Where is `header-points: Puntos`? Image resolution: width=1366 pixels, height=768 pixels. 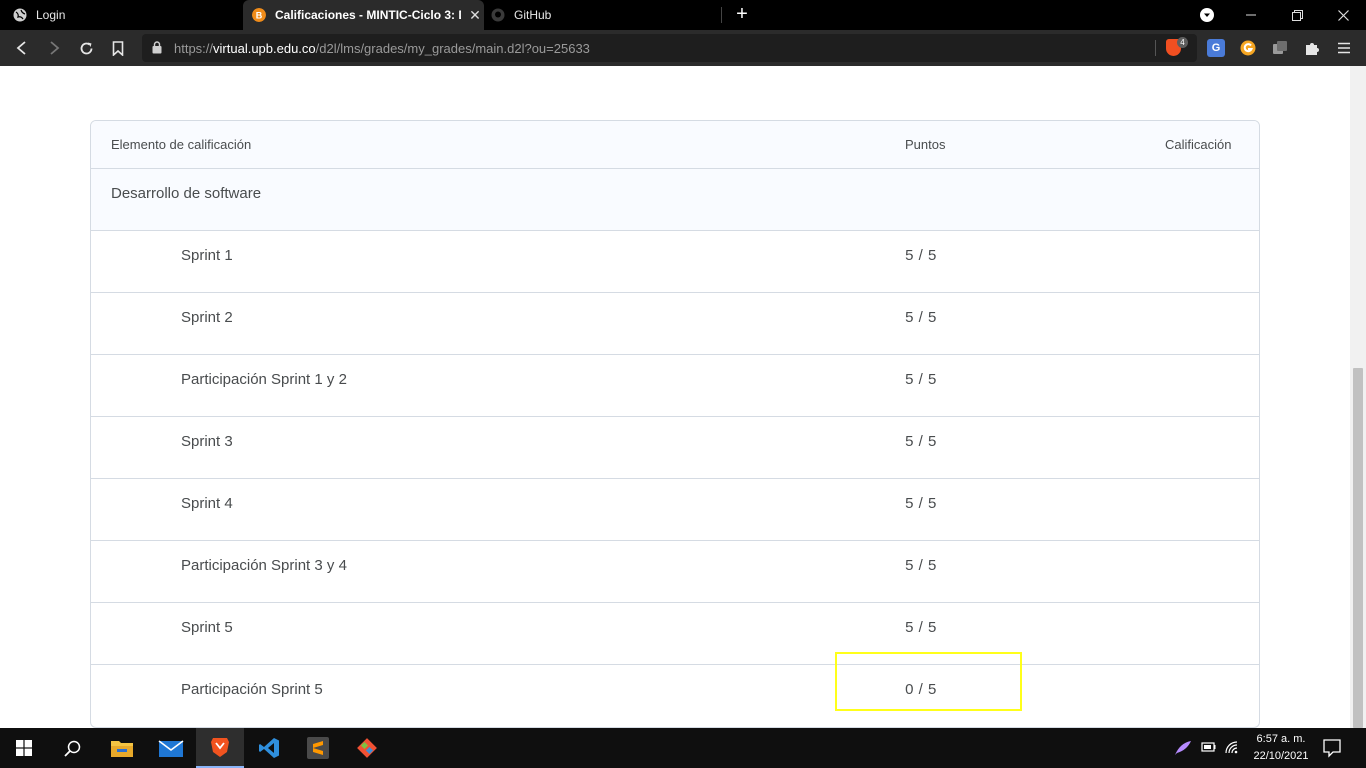 header-points: Puntos is located at coordinates (925, 144).